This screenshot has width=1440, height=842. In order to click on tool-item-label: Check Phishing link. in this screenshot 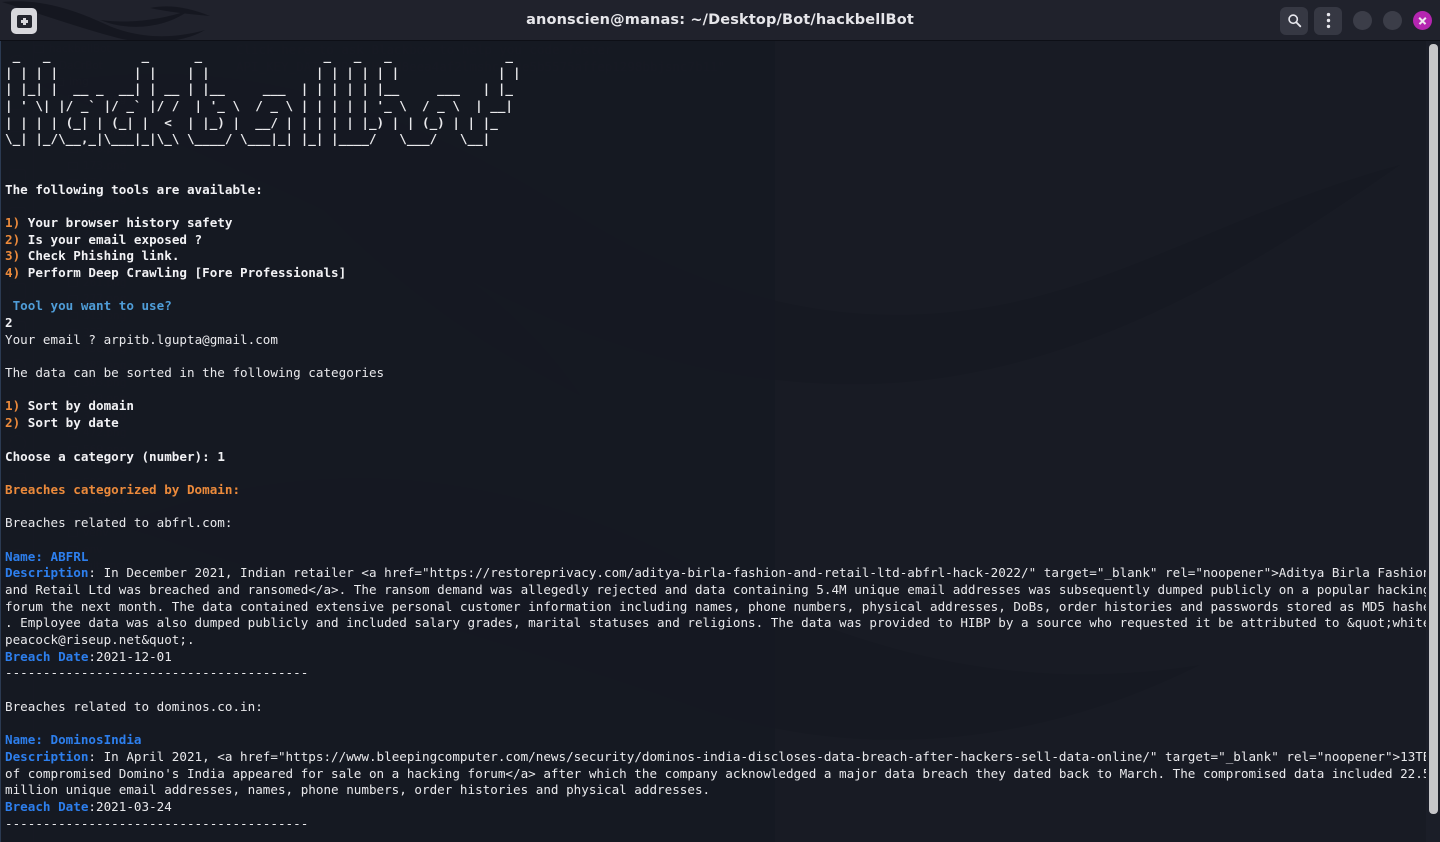, I will do `click(100, 255)`.